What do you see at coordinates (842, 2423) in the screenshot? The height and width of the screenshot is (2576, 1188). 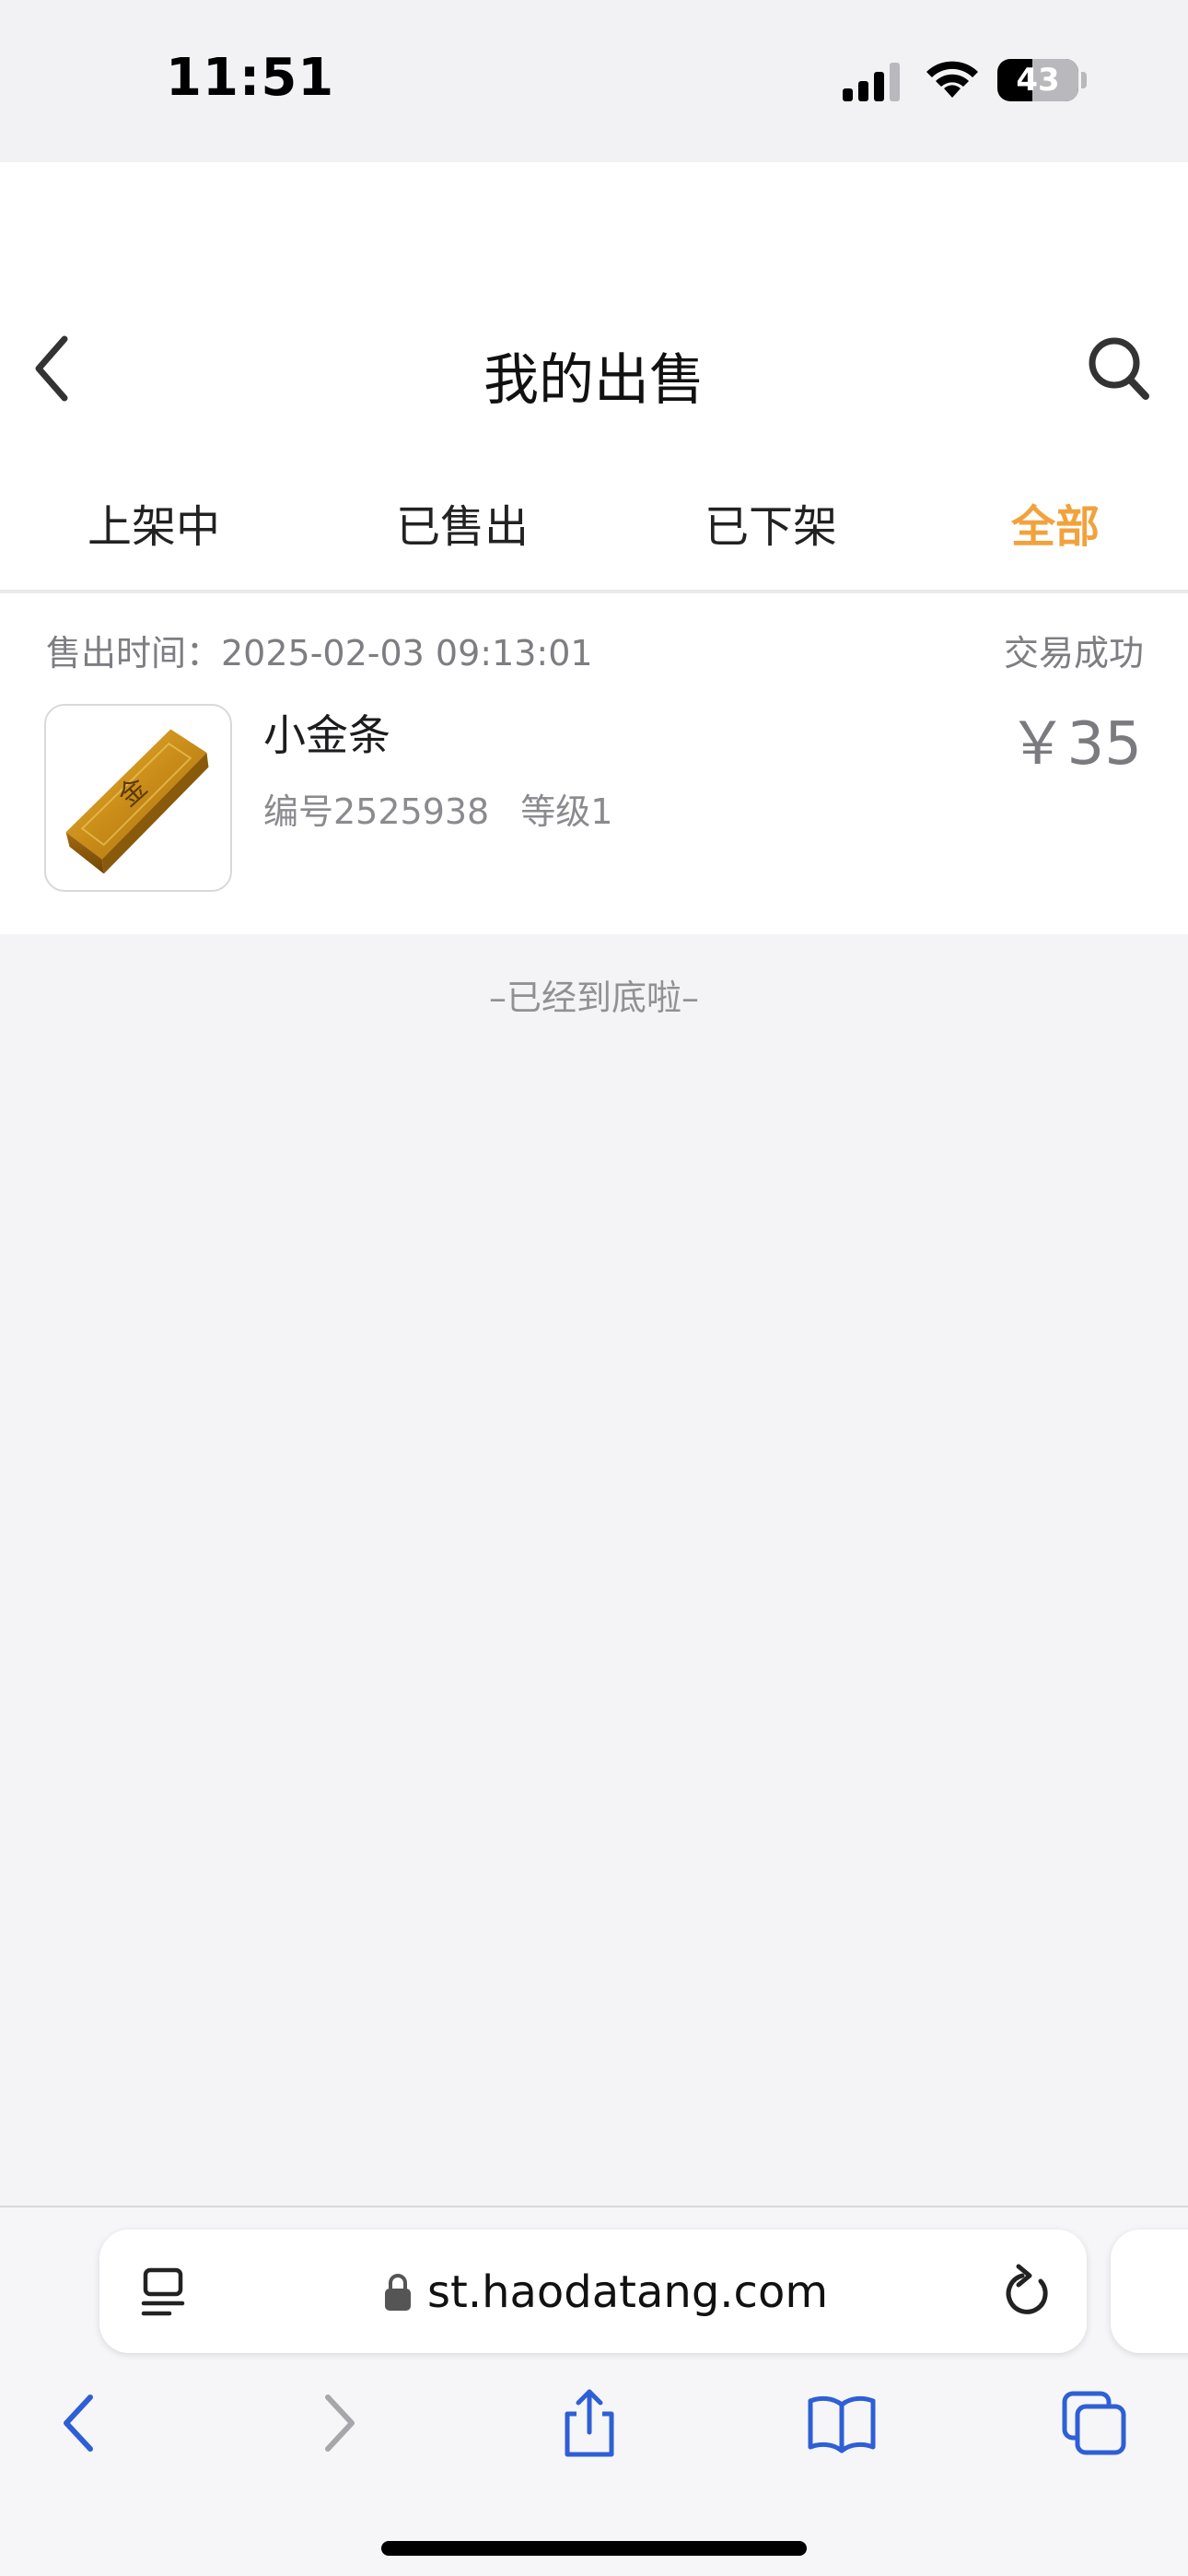 I see `bookmarks-icon` at bounding box center [842, 2423].